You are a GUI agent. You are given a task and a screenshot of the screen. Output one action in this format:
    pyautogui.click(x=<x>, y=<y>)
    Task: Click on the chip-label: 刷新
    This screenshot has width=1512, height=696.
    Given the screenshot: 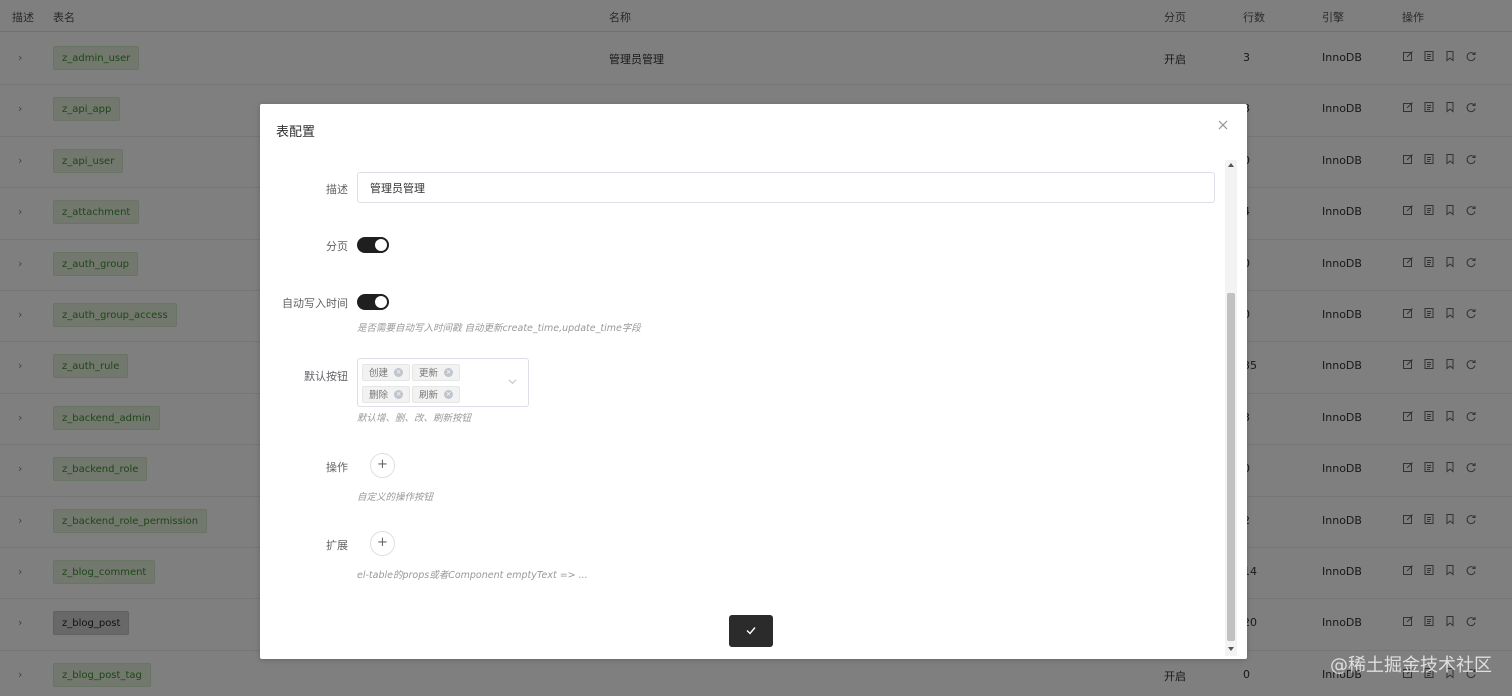 What is the action you would take?
    pyautogui.click(x=429, y=395)
    